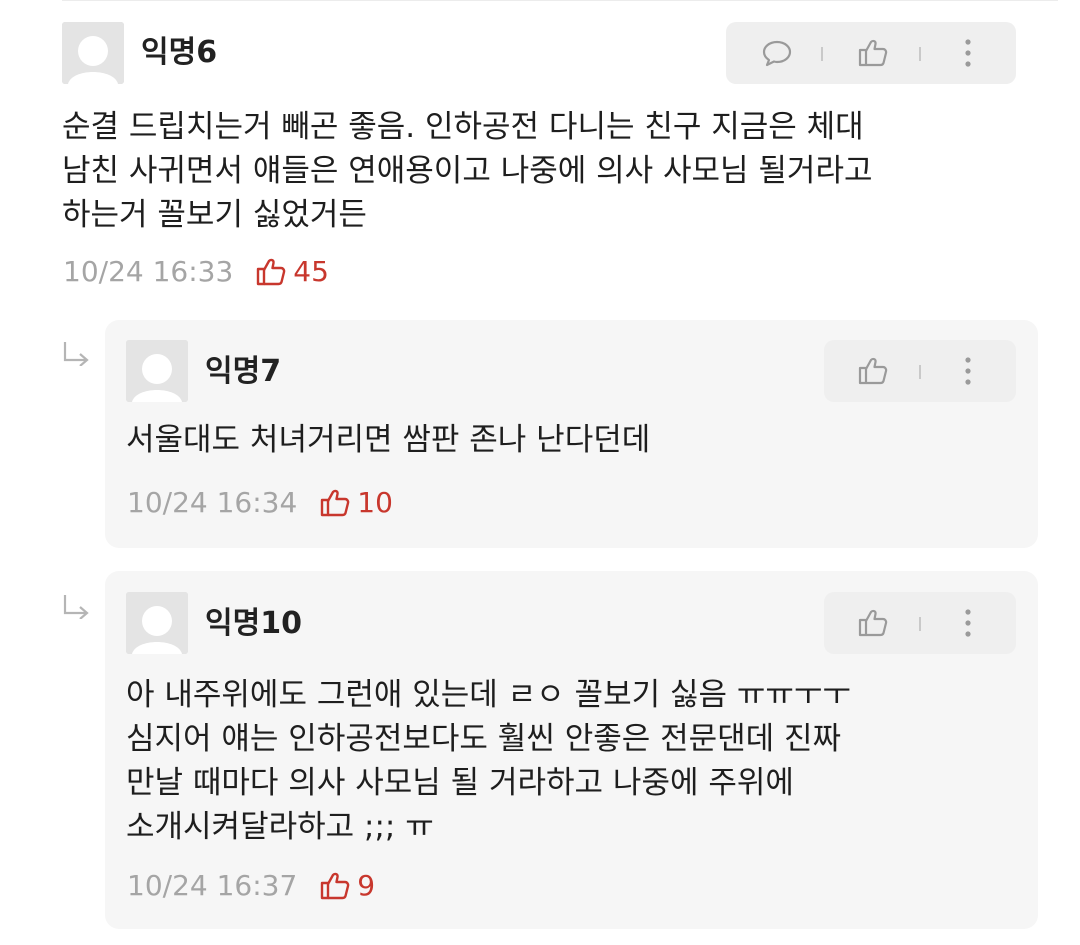 This screenshot has height=945, width=1080. I want to click on comment-text: 서울대도 처녀거리면 쌈판 존나 난다던데, so click(388, 440).